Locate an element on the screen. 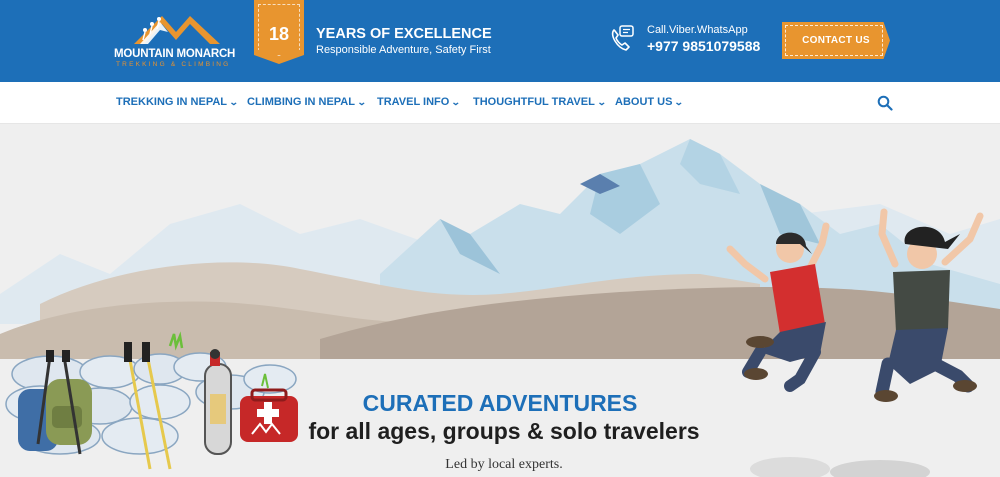  nav-item-climbing: CLIMBING IN NEPAL ⌄ is located at coordinates (307, 102).